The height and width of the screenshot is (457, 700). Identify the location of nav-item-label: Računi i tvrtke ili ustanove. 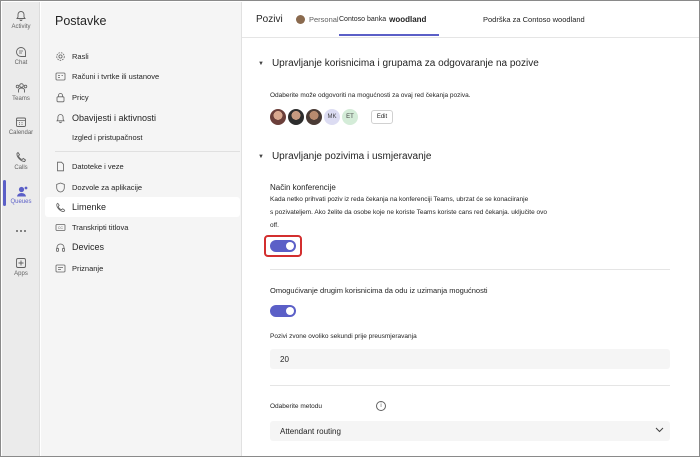
(116, 76).